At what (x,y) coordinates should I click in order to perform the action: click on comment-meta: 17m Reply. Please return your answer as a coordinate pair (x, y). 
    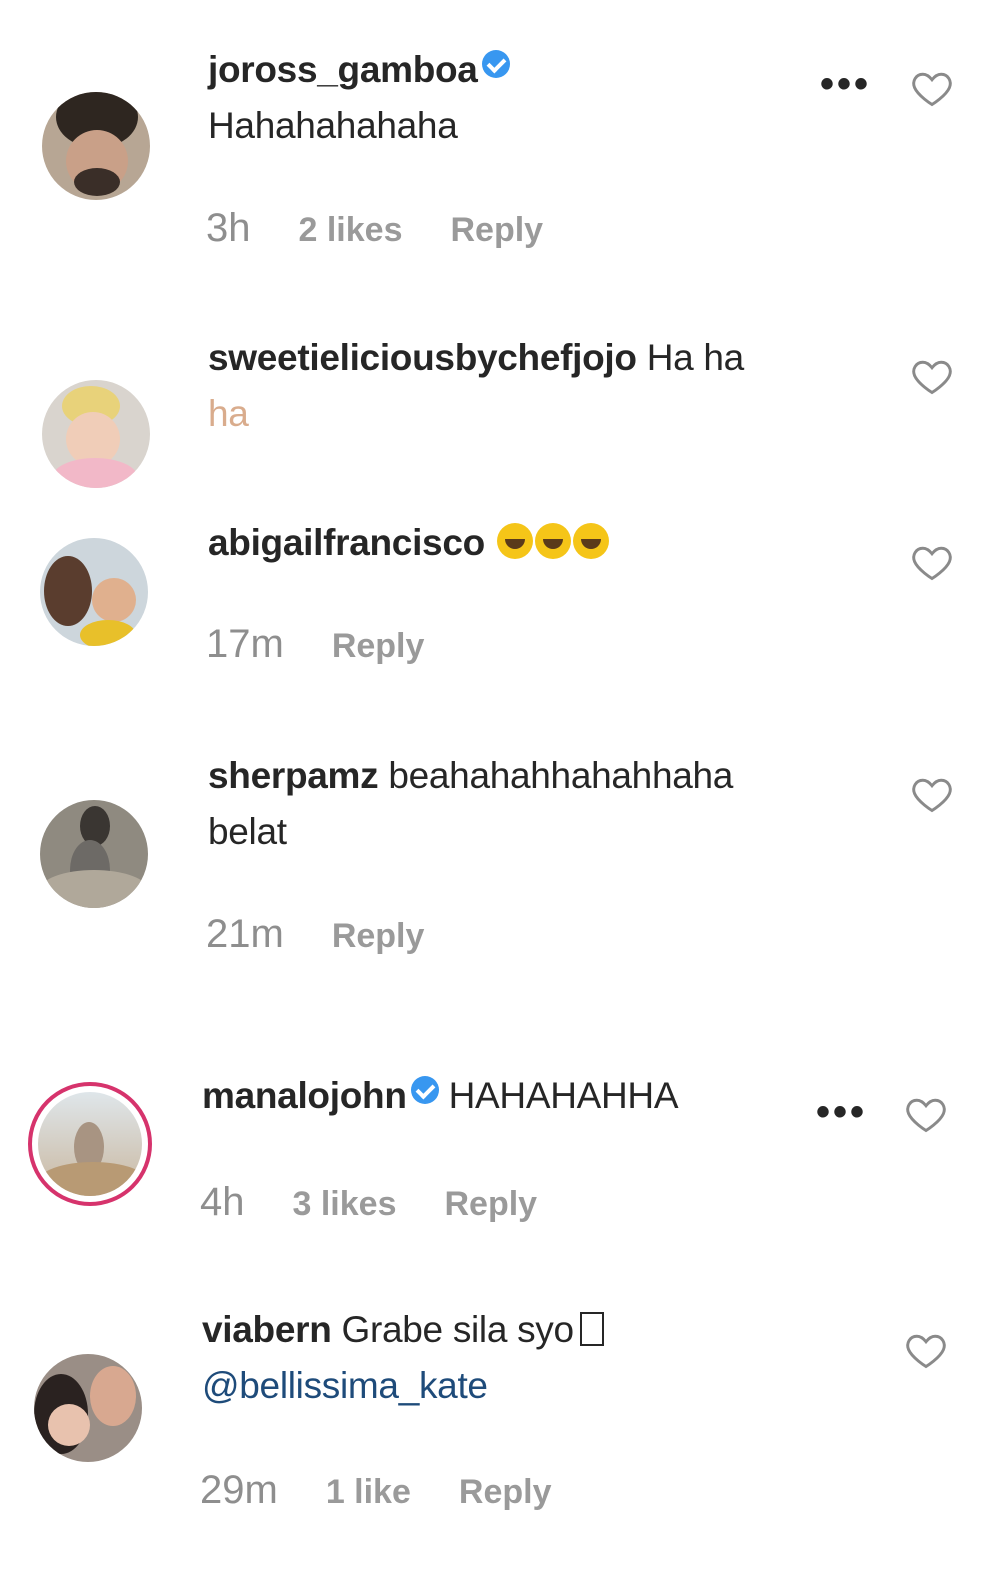
    Looking at the image, I should click on (315, 644).